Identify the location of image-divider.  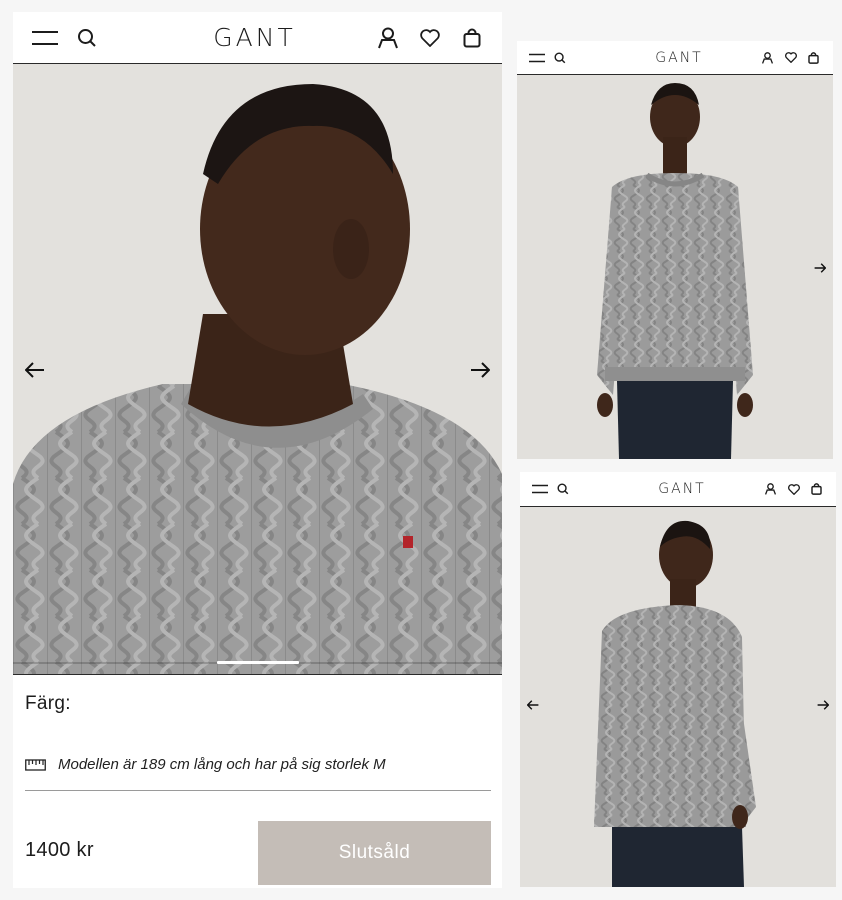
(257, 674).